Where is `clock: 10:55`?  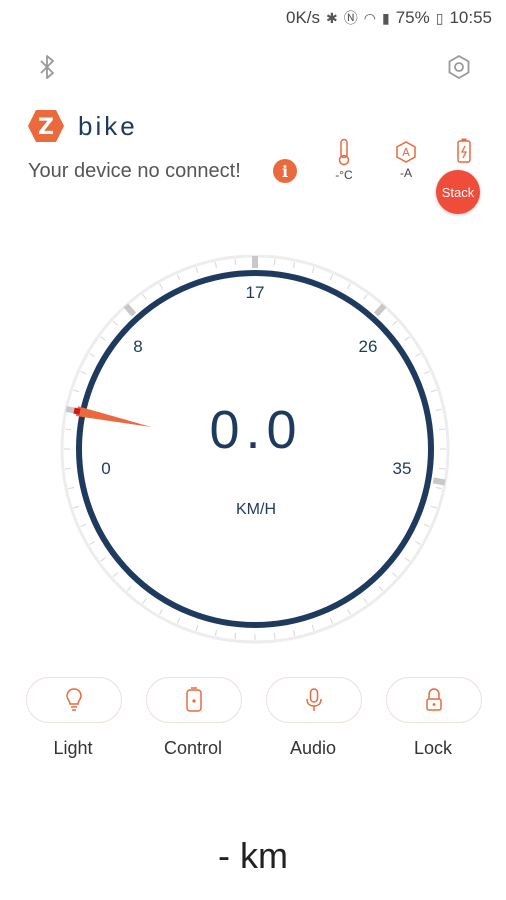 clock: 10:55 is located at coordinates (470, 17).